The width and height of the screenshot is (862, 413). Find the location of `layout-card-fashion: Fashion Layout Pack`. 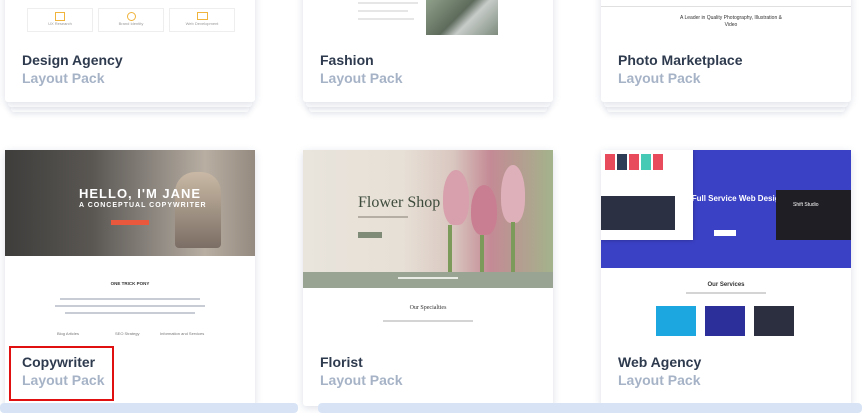

layout-card-fashion: Fashion Layout Pack is located at coordinates (428, 56).